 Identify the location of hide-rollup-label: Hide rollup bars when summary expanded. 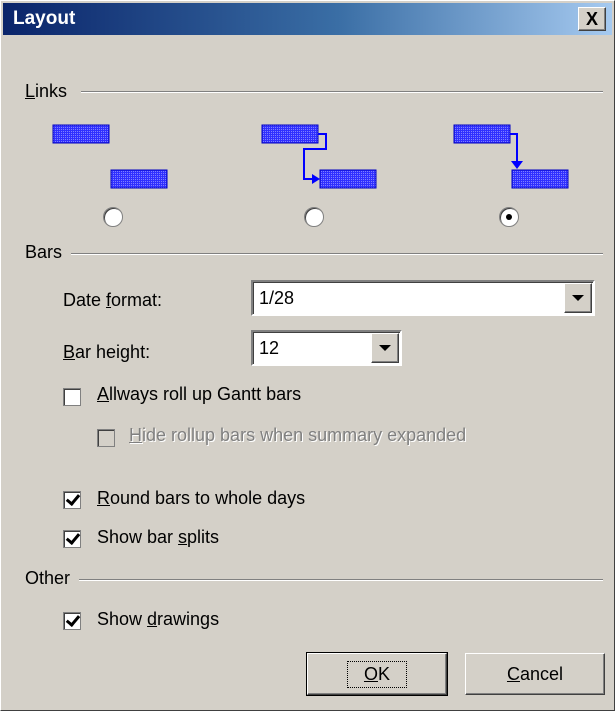
(298, 435).